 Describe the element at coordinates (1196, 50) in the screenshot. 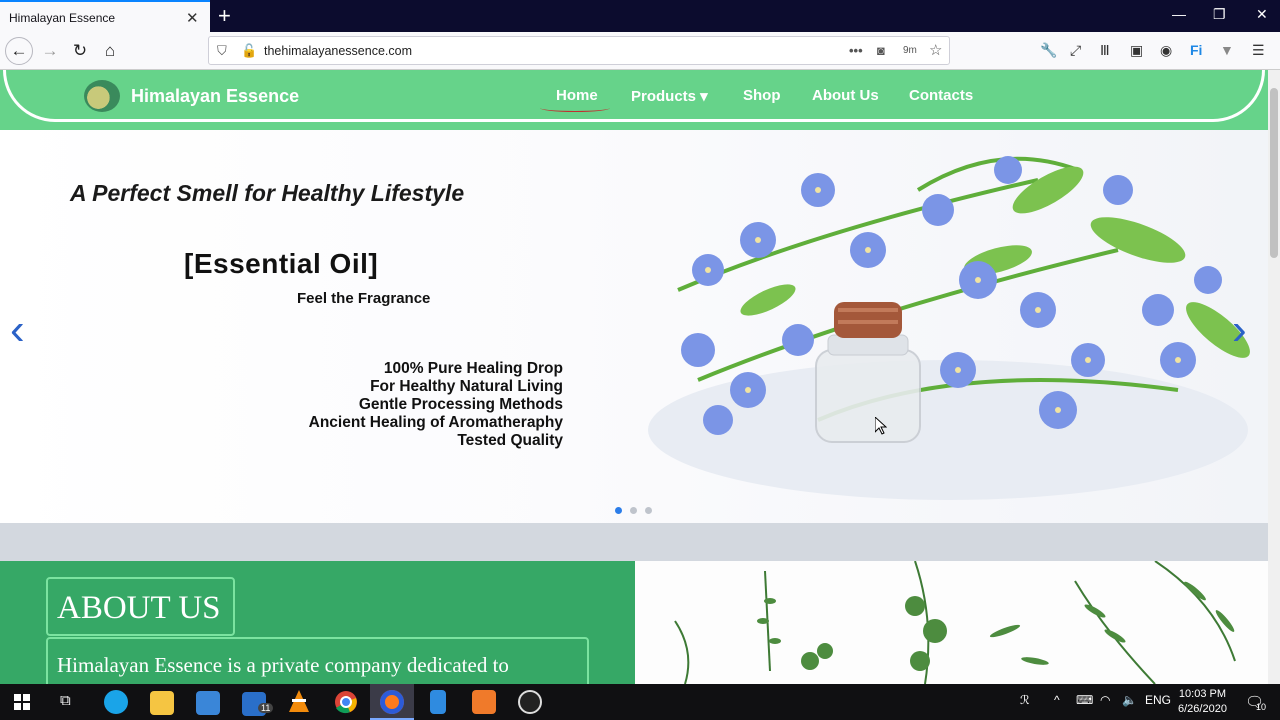

I see `extension-icon: Fi` at that location.